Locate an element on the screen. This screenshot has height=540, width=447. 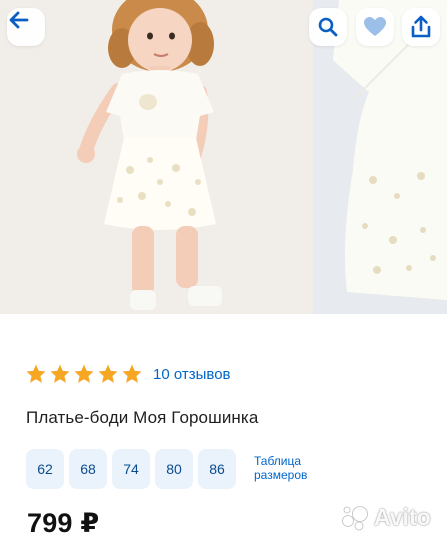
favorite-button is located at coordinates (375, 27).